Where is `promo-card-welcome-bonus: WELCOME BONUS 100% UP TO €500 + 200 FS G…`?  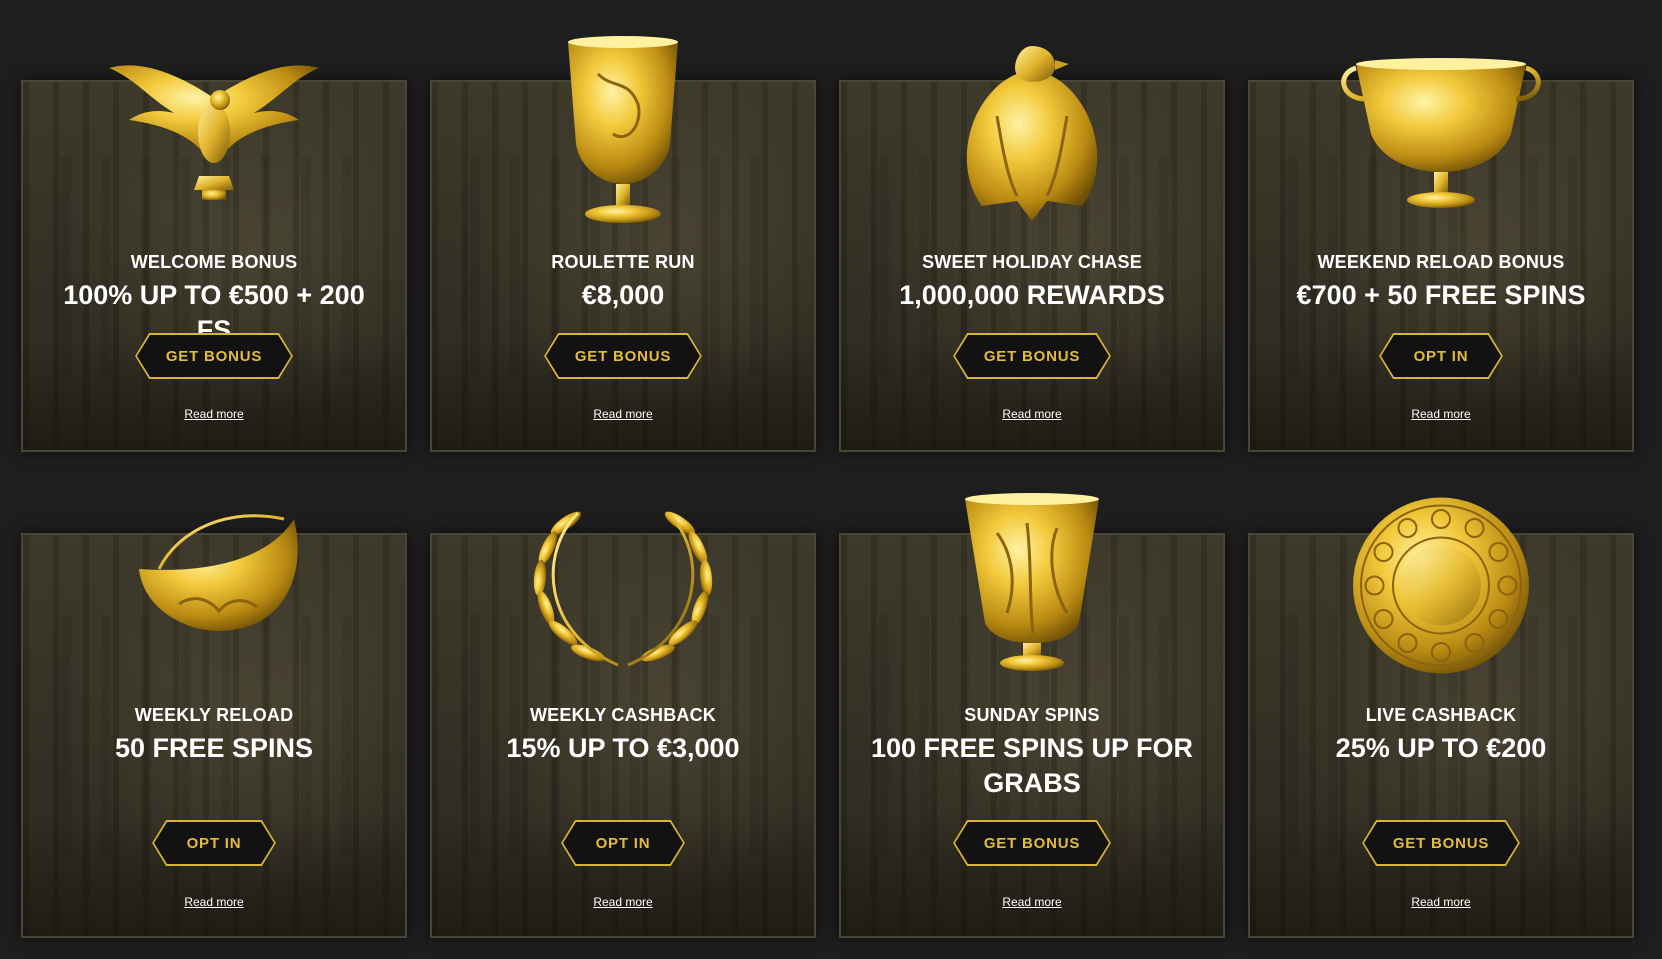 promo-card-welcome-bonus: WELCOME BONUS 100% UP TO €500 + 200 FS G… is located at coordinates (214, 258).